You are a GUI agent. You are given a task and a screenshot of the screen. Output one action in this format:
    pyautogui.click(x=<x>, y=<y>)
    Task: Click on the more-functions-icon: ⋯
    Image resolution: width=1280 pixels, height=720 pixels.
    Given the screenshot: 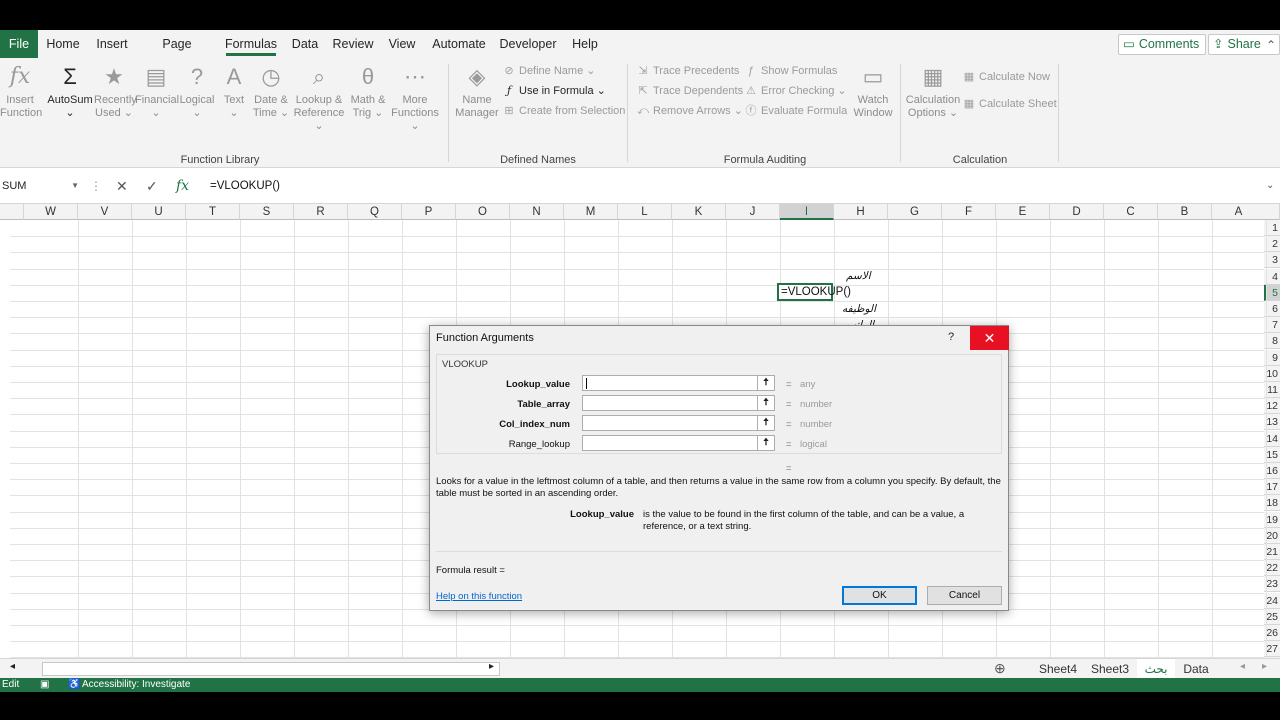 What is the action you would take?
    pyautogui.click(x=415, y=76)
    